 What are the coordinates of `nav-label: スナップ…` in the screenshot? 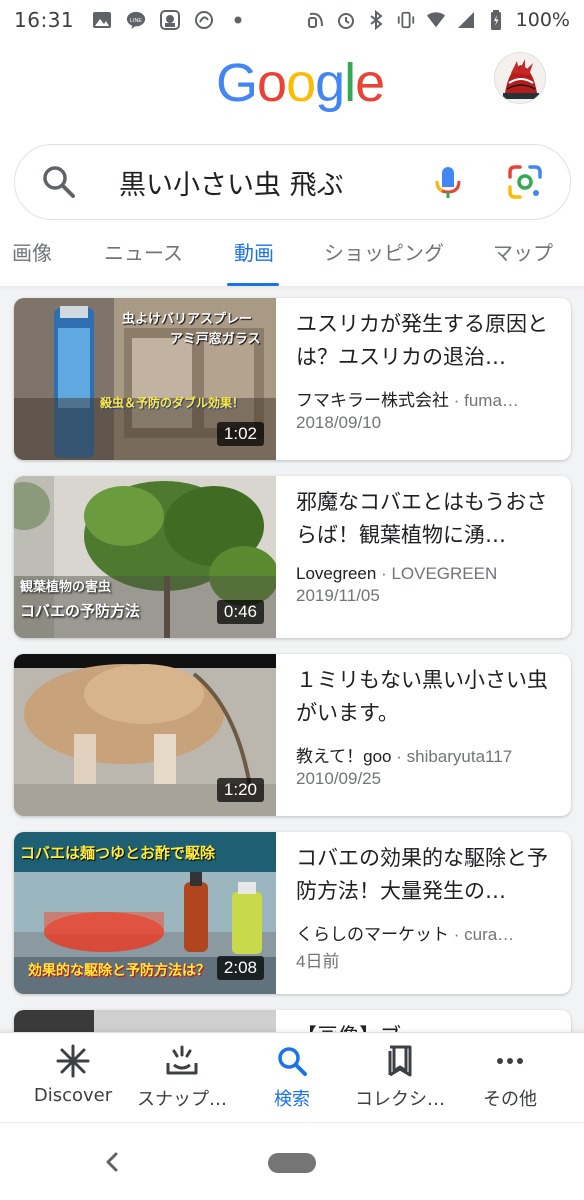 It's located at (182, 1099).